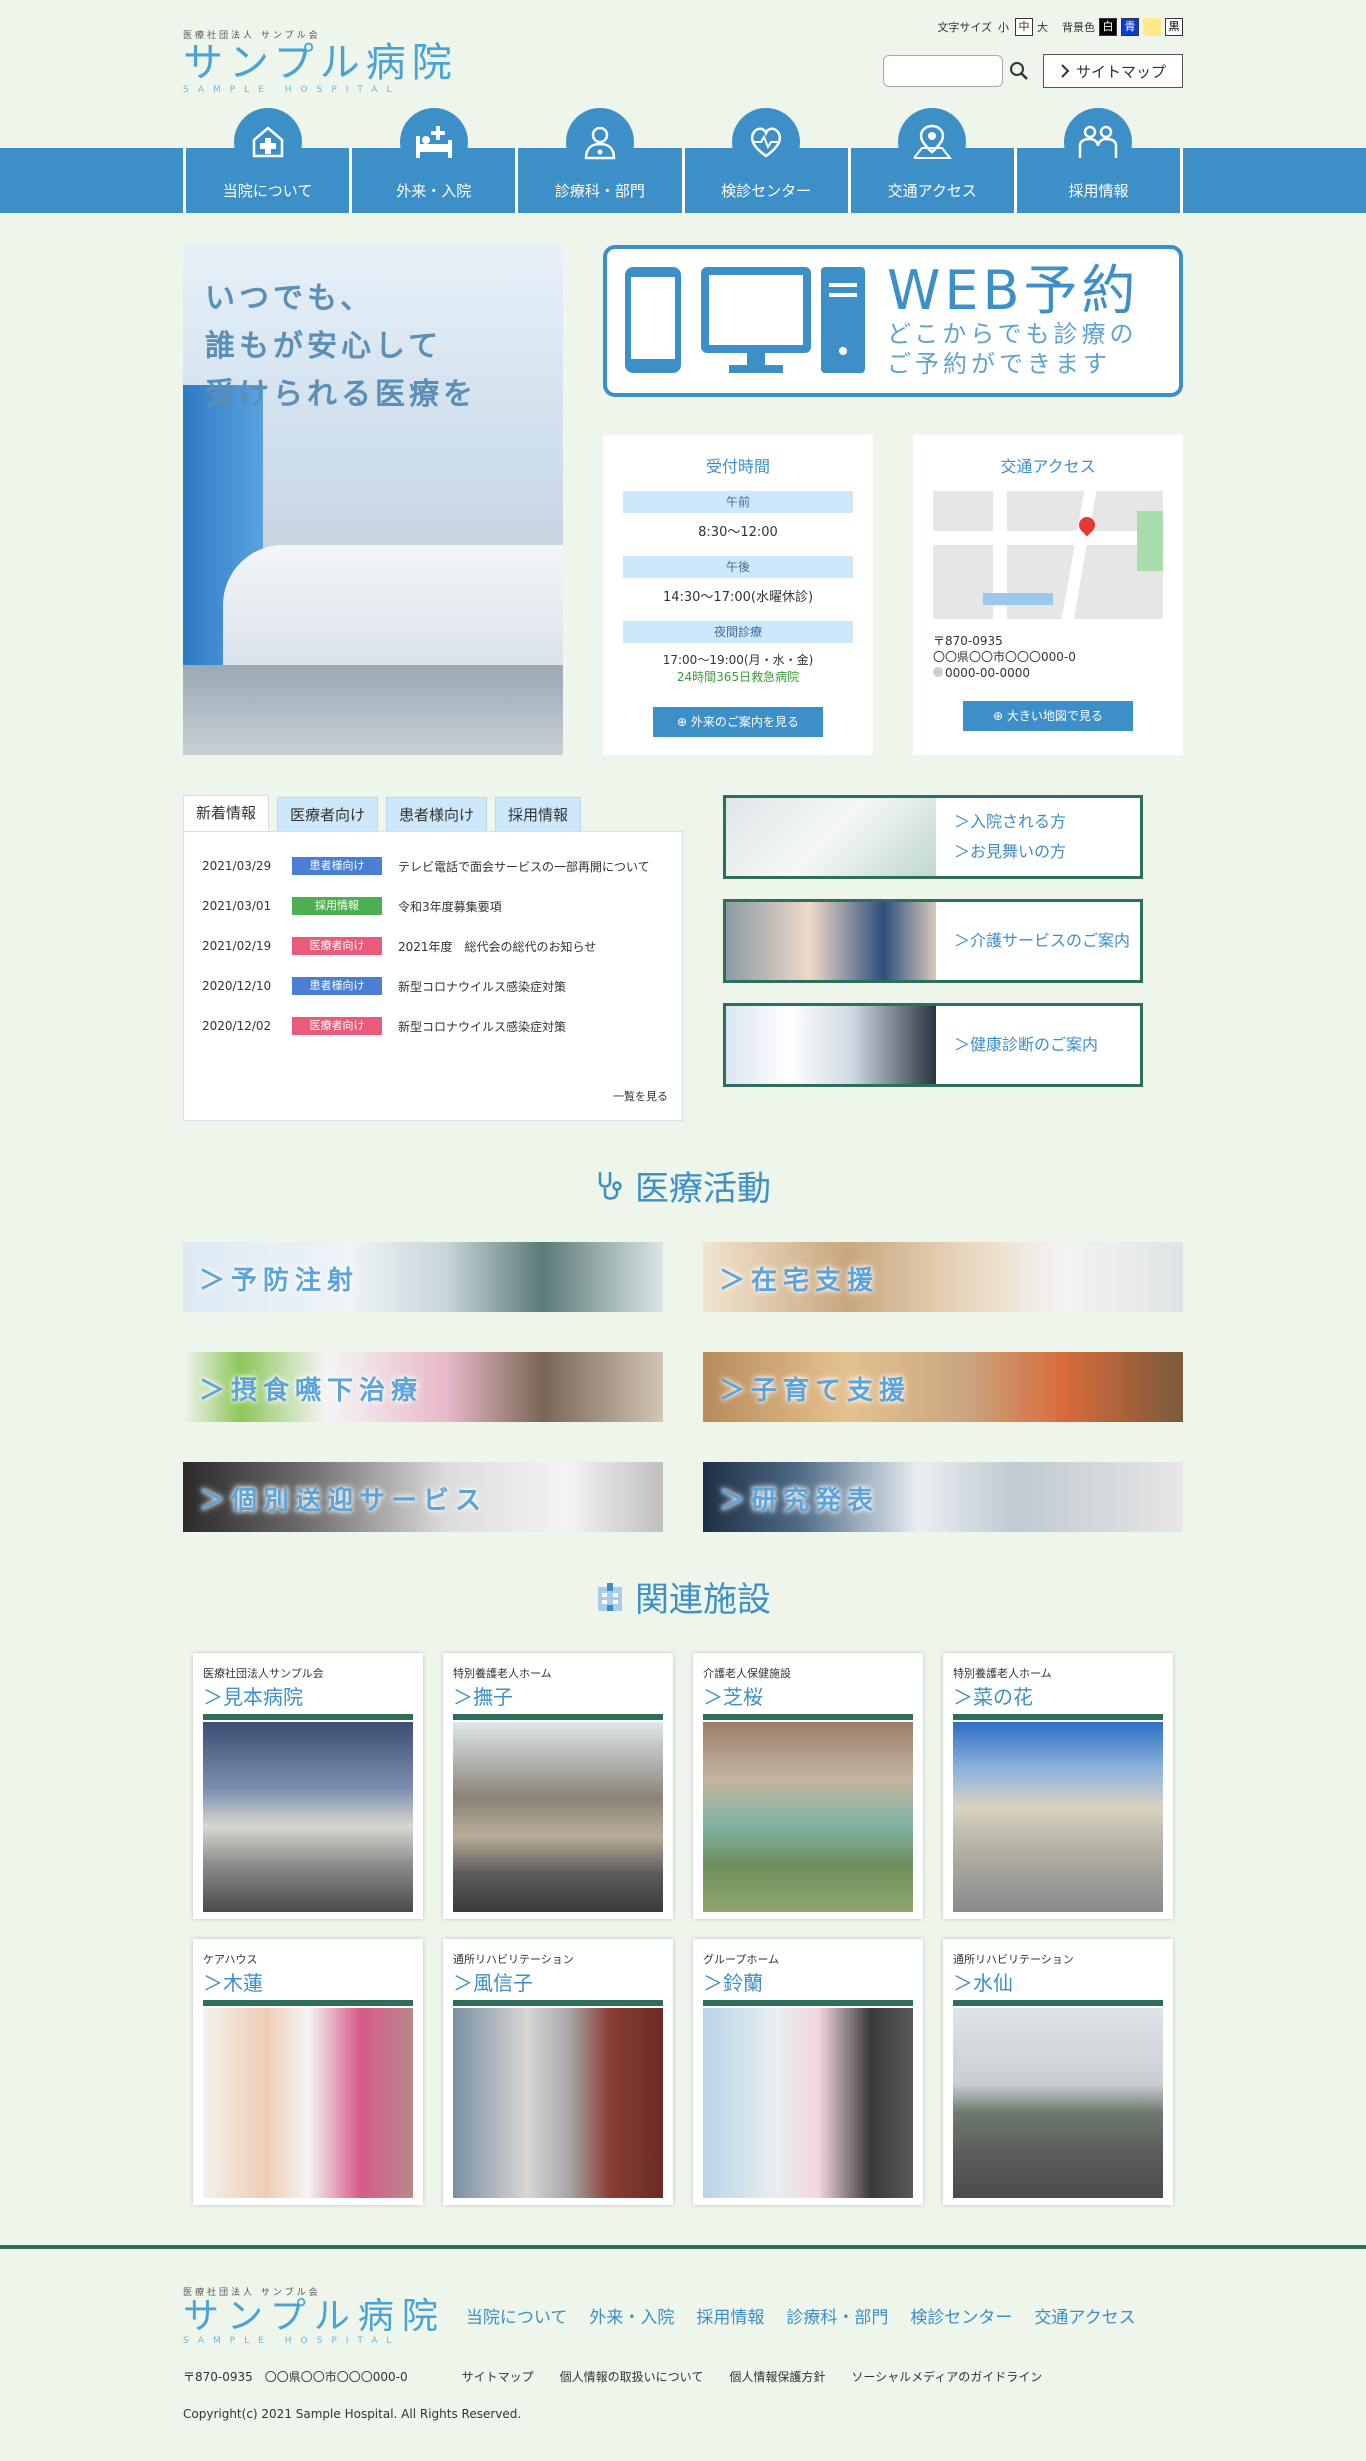  Describe the element at coordinates (1048, 716) in the screenshot. I see `large-map-button: ⊕ 大きい地図で見る` at that location.